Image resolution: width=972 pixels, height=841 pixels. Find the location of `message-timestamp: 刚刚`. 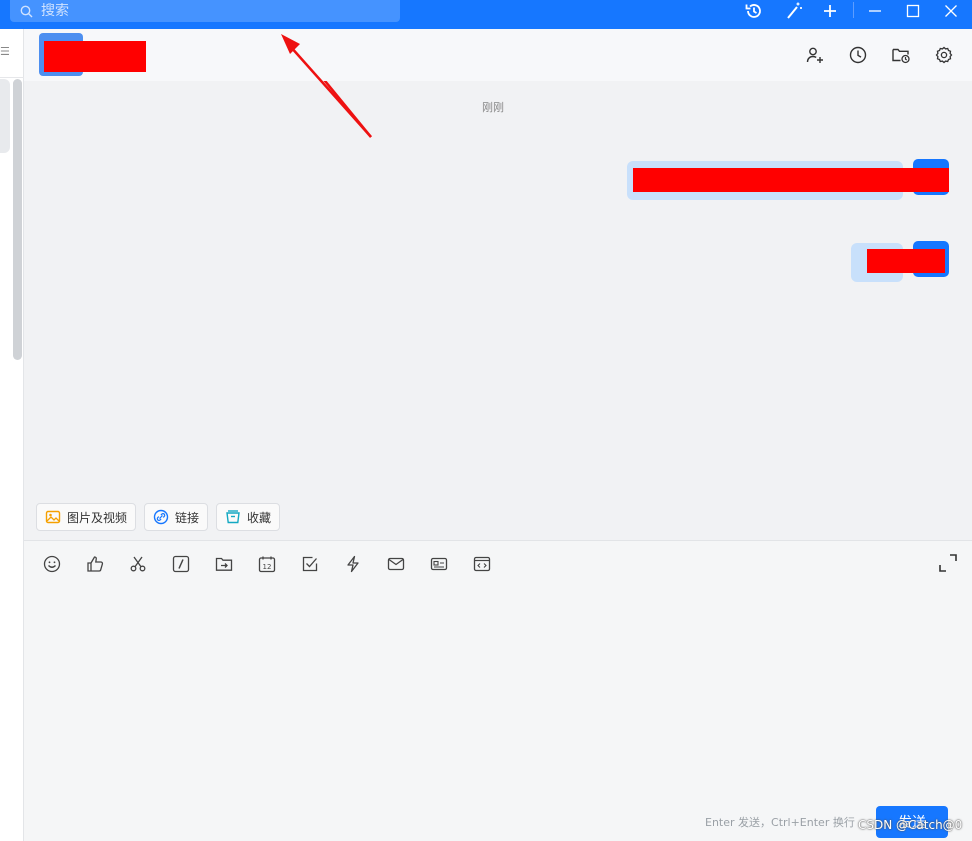

message-timestamp: 刚刚 is located at coordinates (493, 107).